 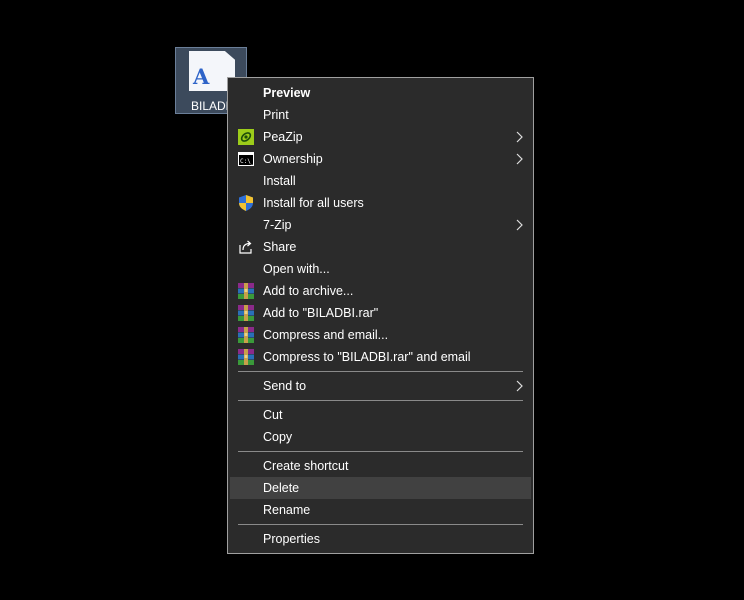 What do you see at coordinates (380, 437) in the screenshot?
I see `menu-item-copy: Copy` at bounding box center [380, 437].